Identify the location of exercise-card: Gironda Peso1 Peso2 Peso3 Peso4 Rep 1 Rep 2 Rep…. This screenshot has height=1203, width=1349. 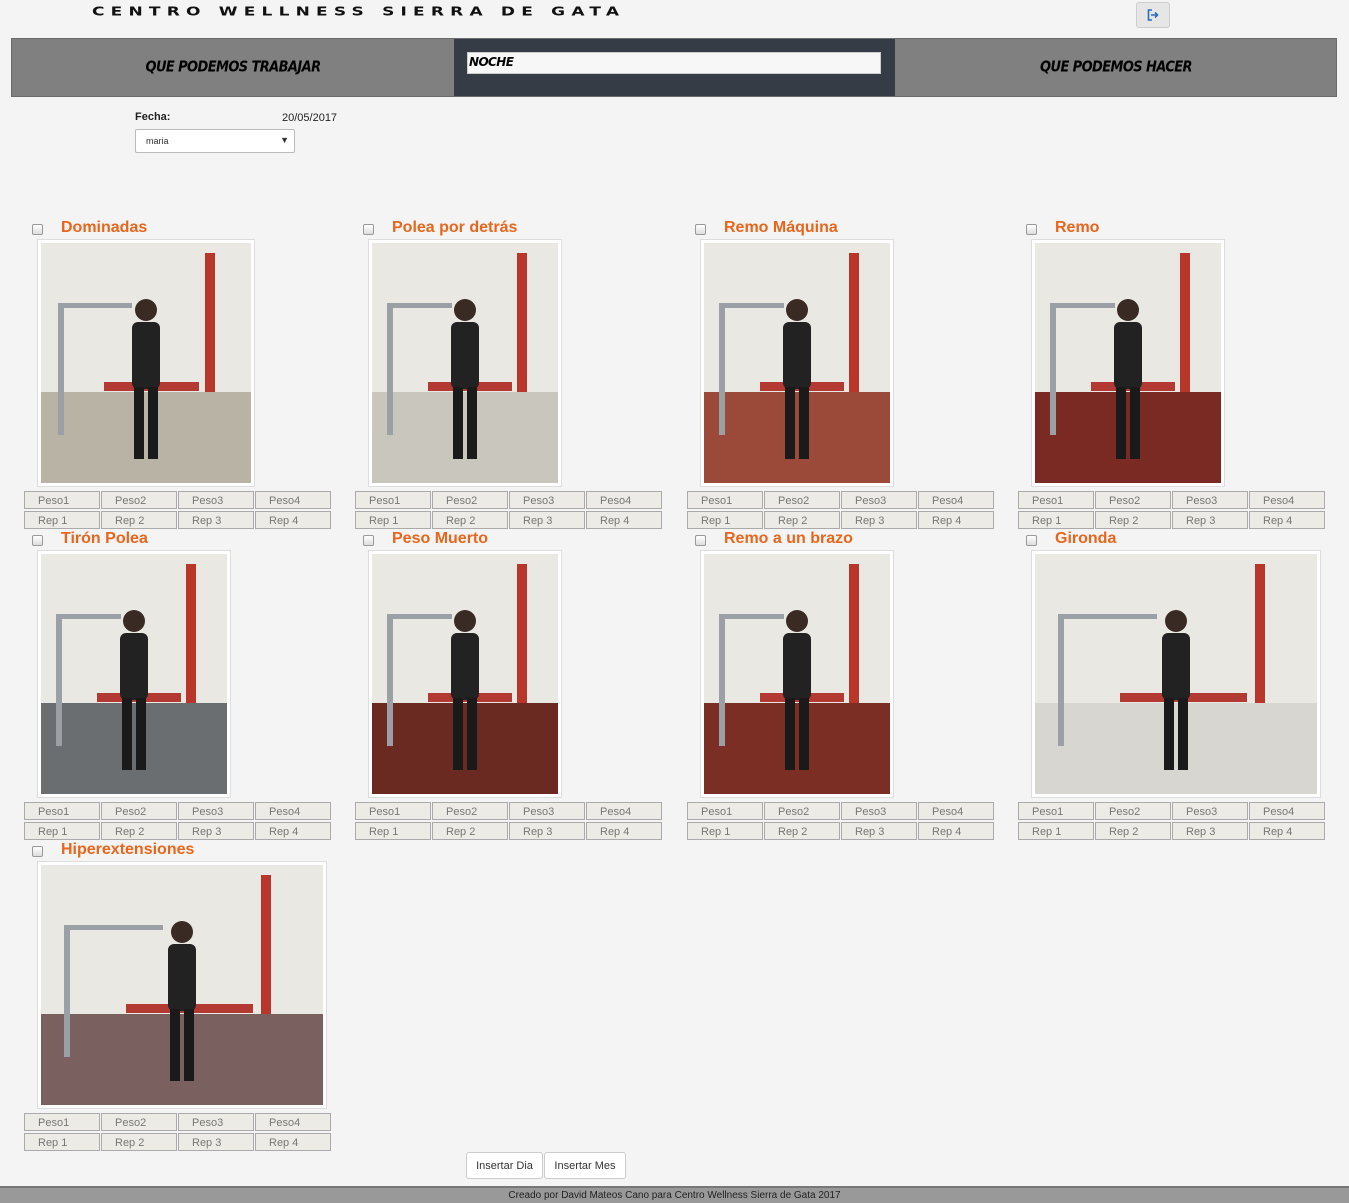
(1173, 685).